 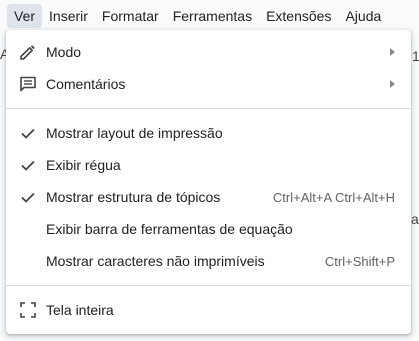 What do you see at coordinates (80, 310) in the screenshot?
I see `menu-item-label: Tela inteira` at bounding box center [80, 310].